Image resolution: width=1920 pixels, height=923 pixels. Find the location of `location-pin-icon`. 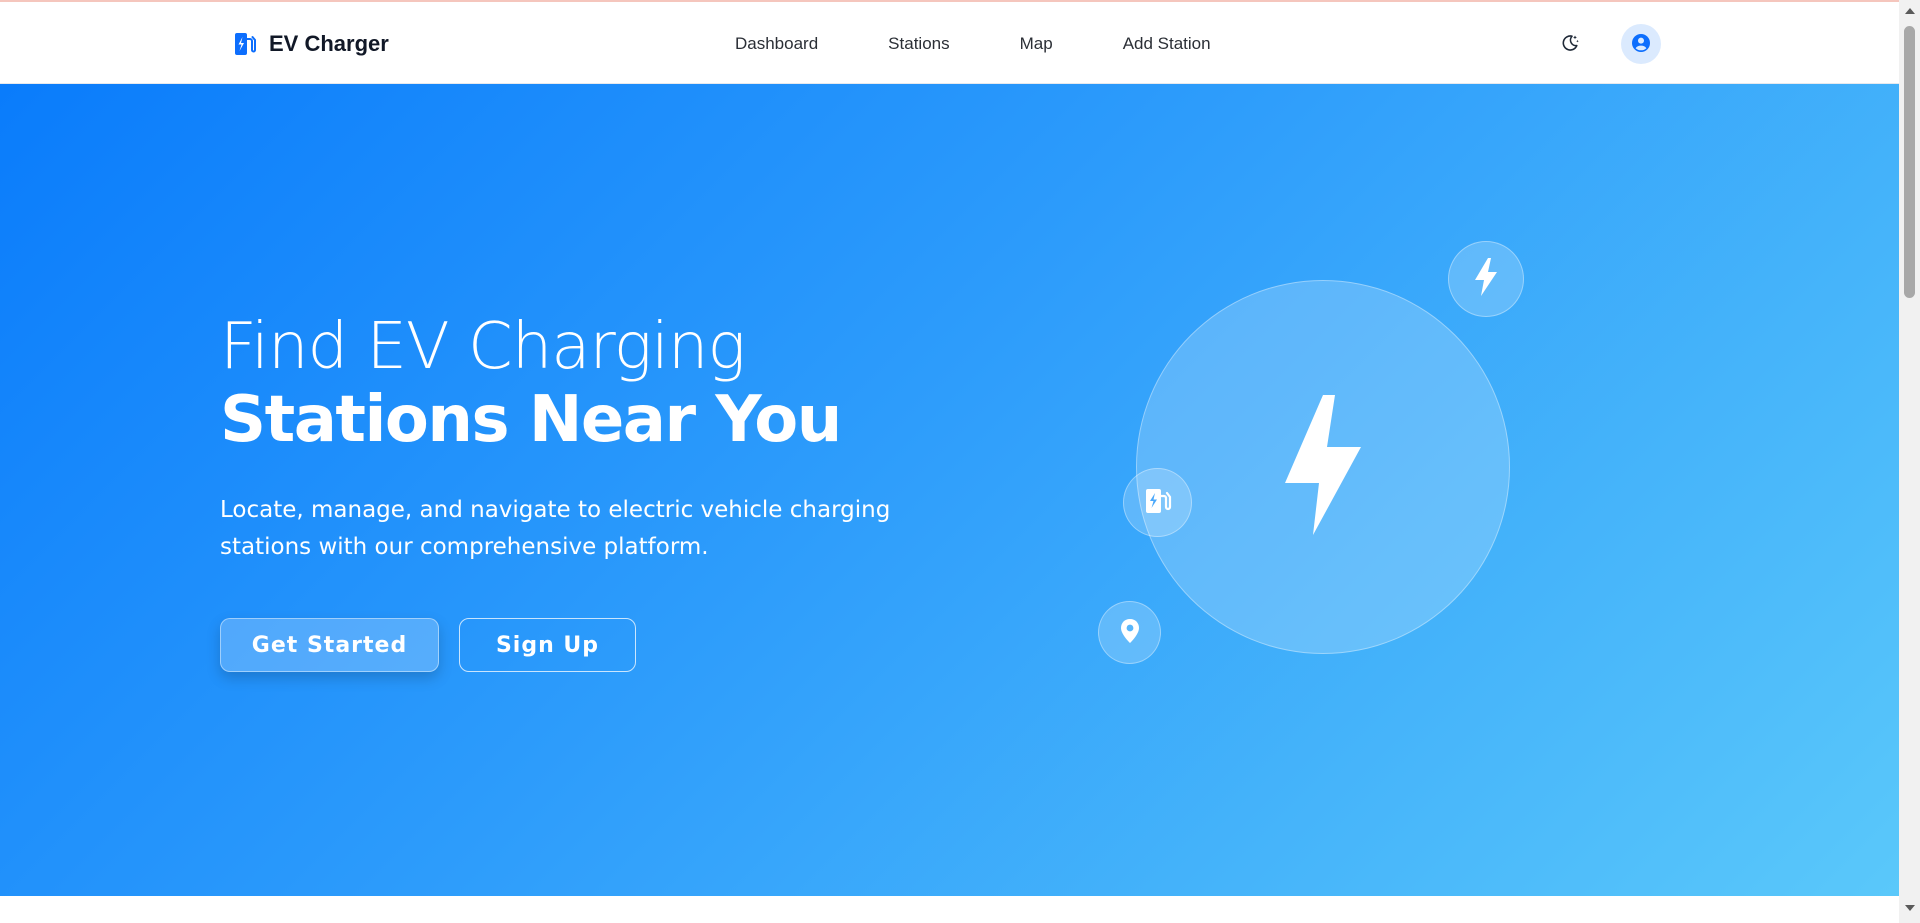

location-pin-icon is located at coordinates (1130, 633).